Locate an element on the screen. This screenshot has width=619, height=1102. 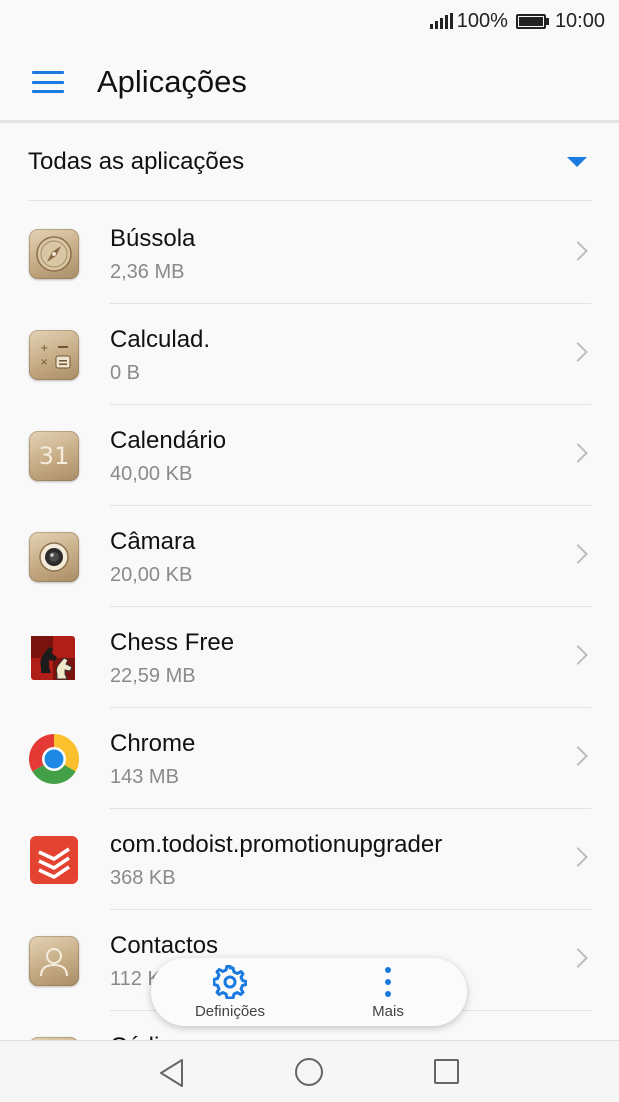
app-item-bussola: Bússola 2,36 MB is located at coordinates (309, 253).